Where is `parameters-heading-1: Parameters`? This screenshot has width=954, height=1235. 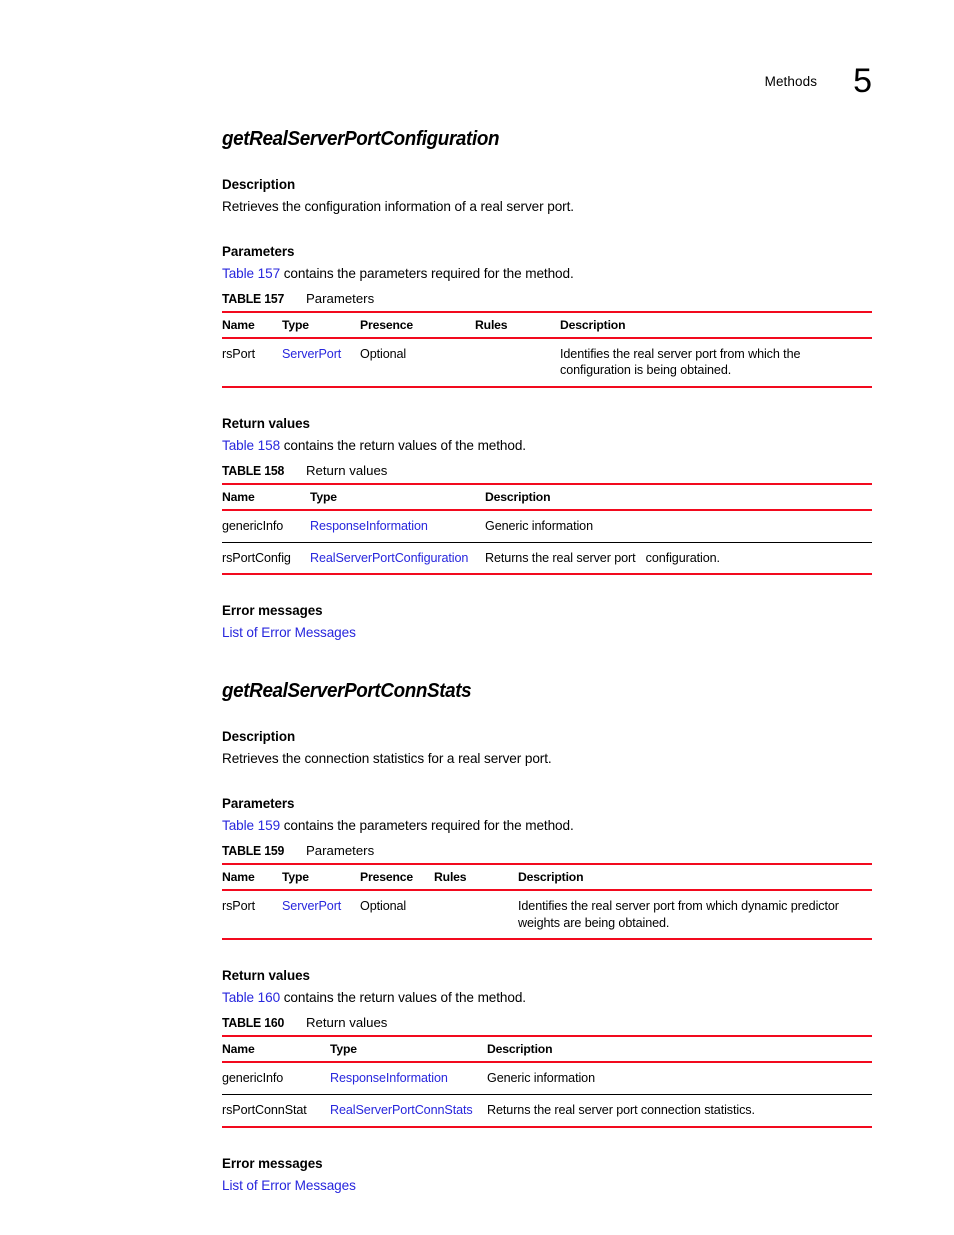 parameters-heading-1: Parameters is located at coordinates (258, 251).